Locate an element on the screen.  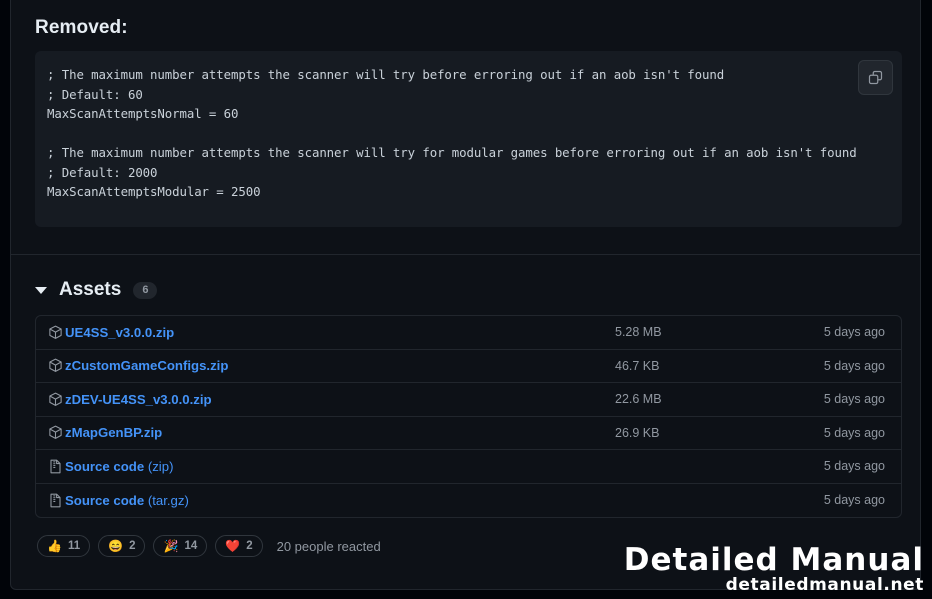
asset-link: zDEV-UE4SS_v3.0.0.zip is located at coordinates (138, 399).